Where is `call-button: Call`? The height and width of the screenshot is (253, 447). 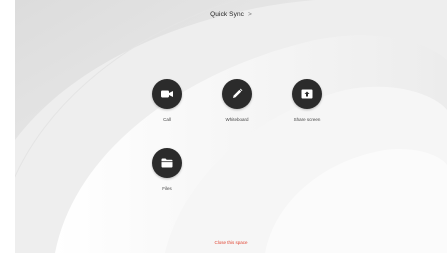 call-button: Call is located at coordinates (167, 100).